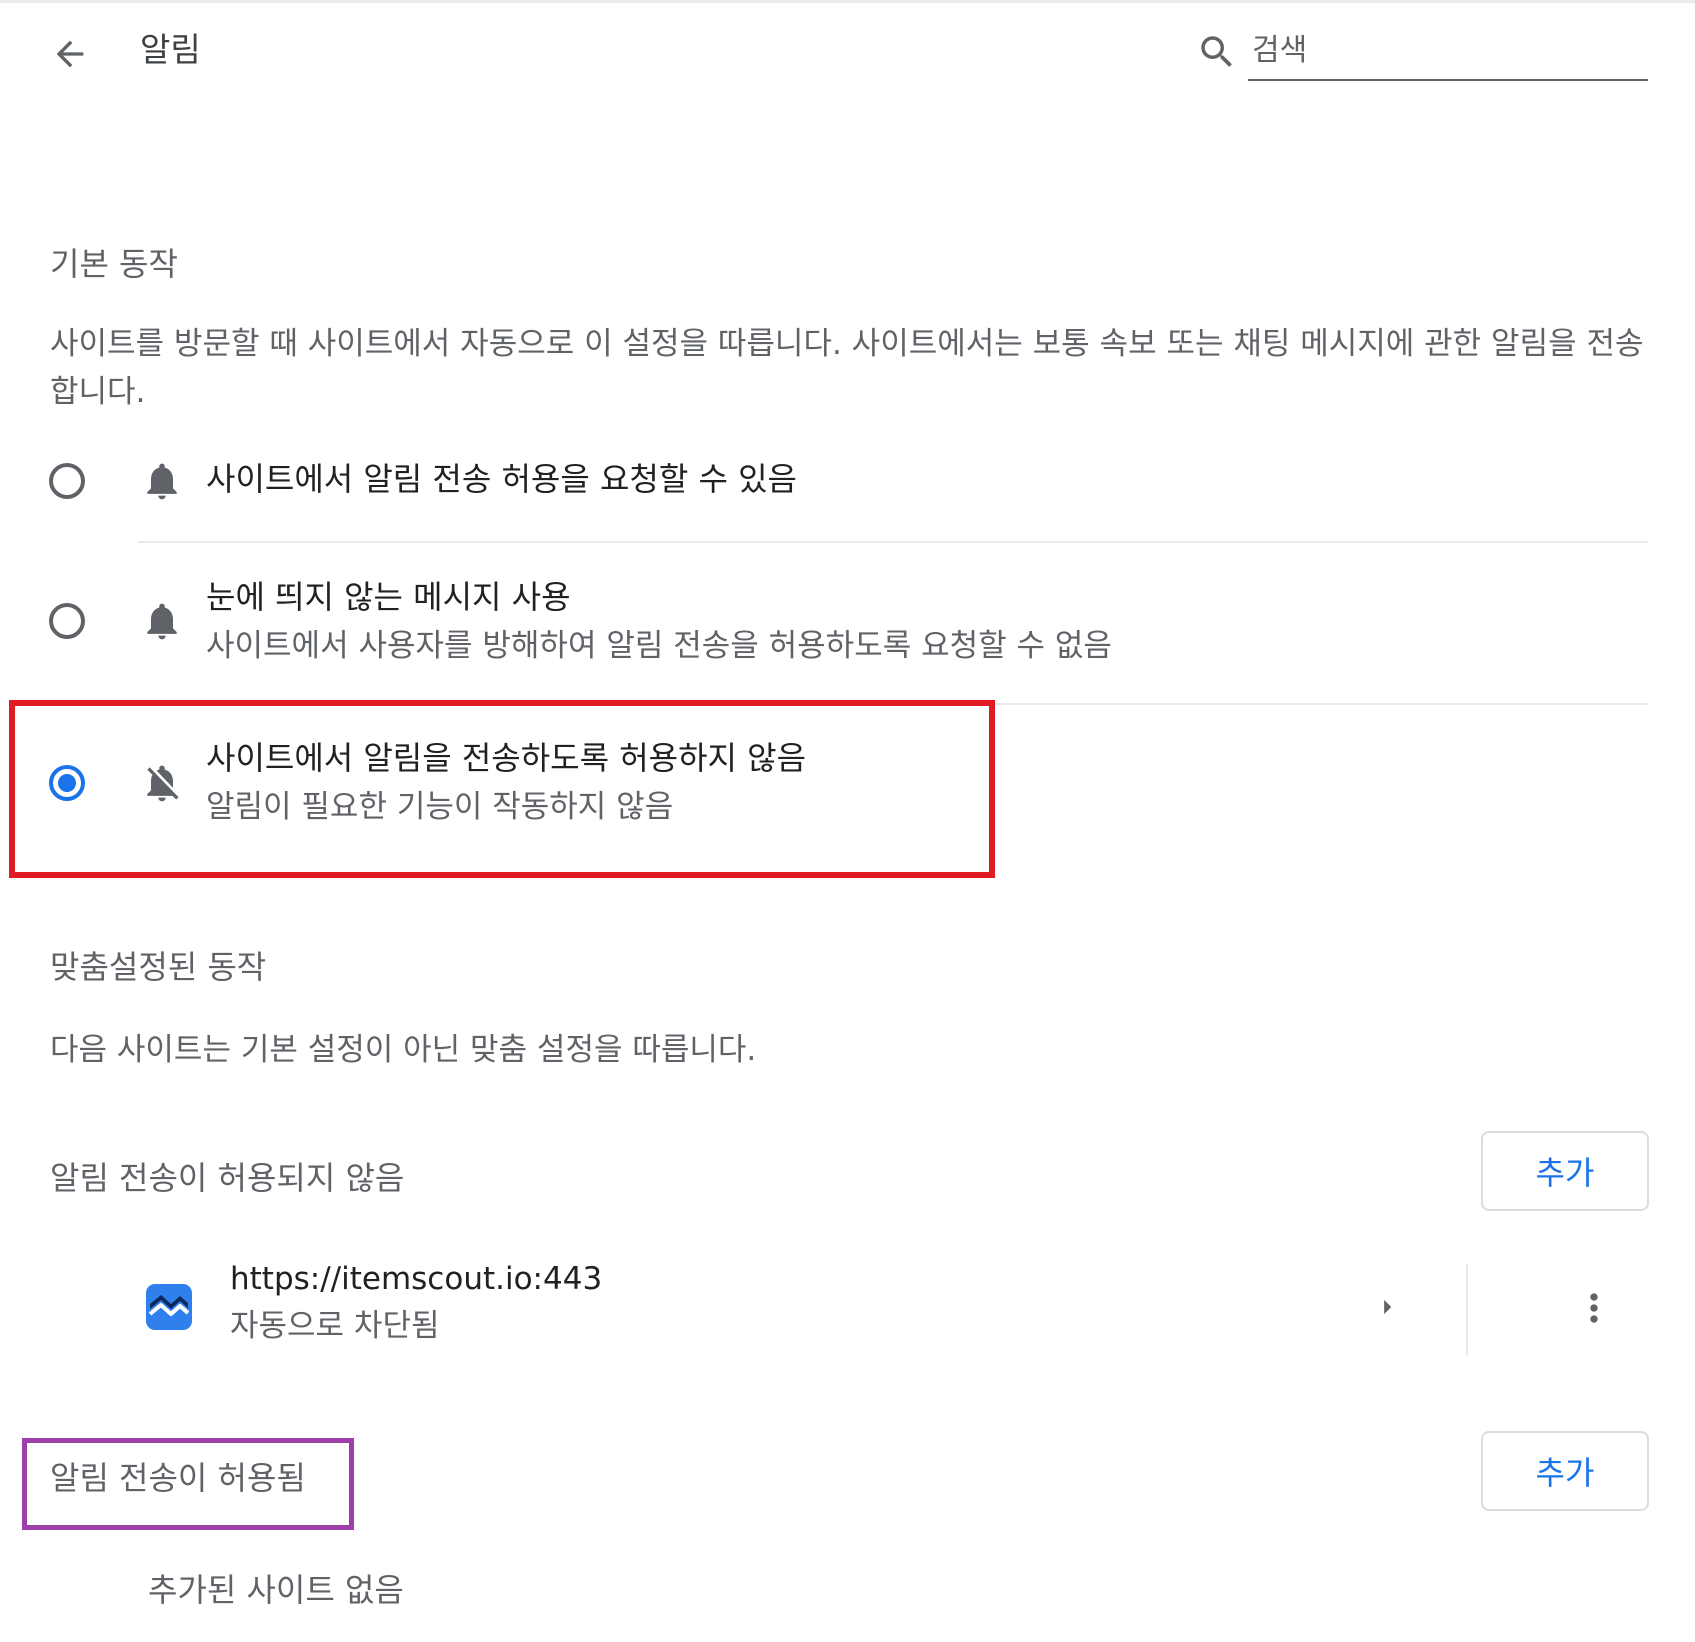 This screenshot has width=1695, height=1642. I want to click on search-underline, so click(1448, 80).